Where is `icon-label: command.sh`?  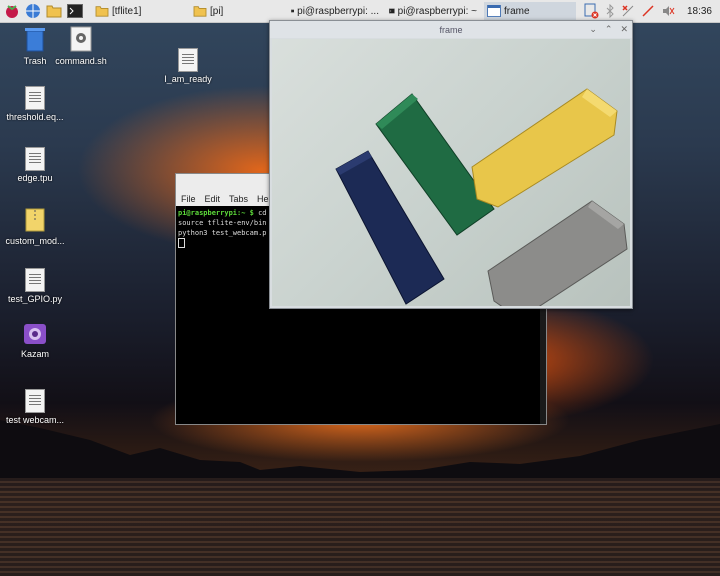 icon-label: command.sh is located at coordinates (81, 61).